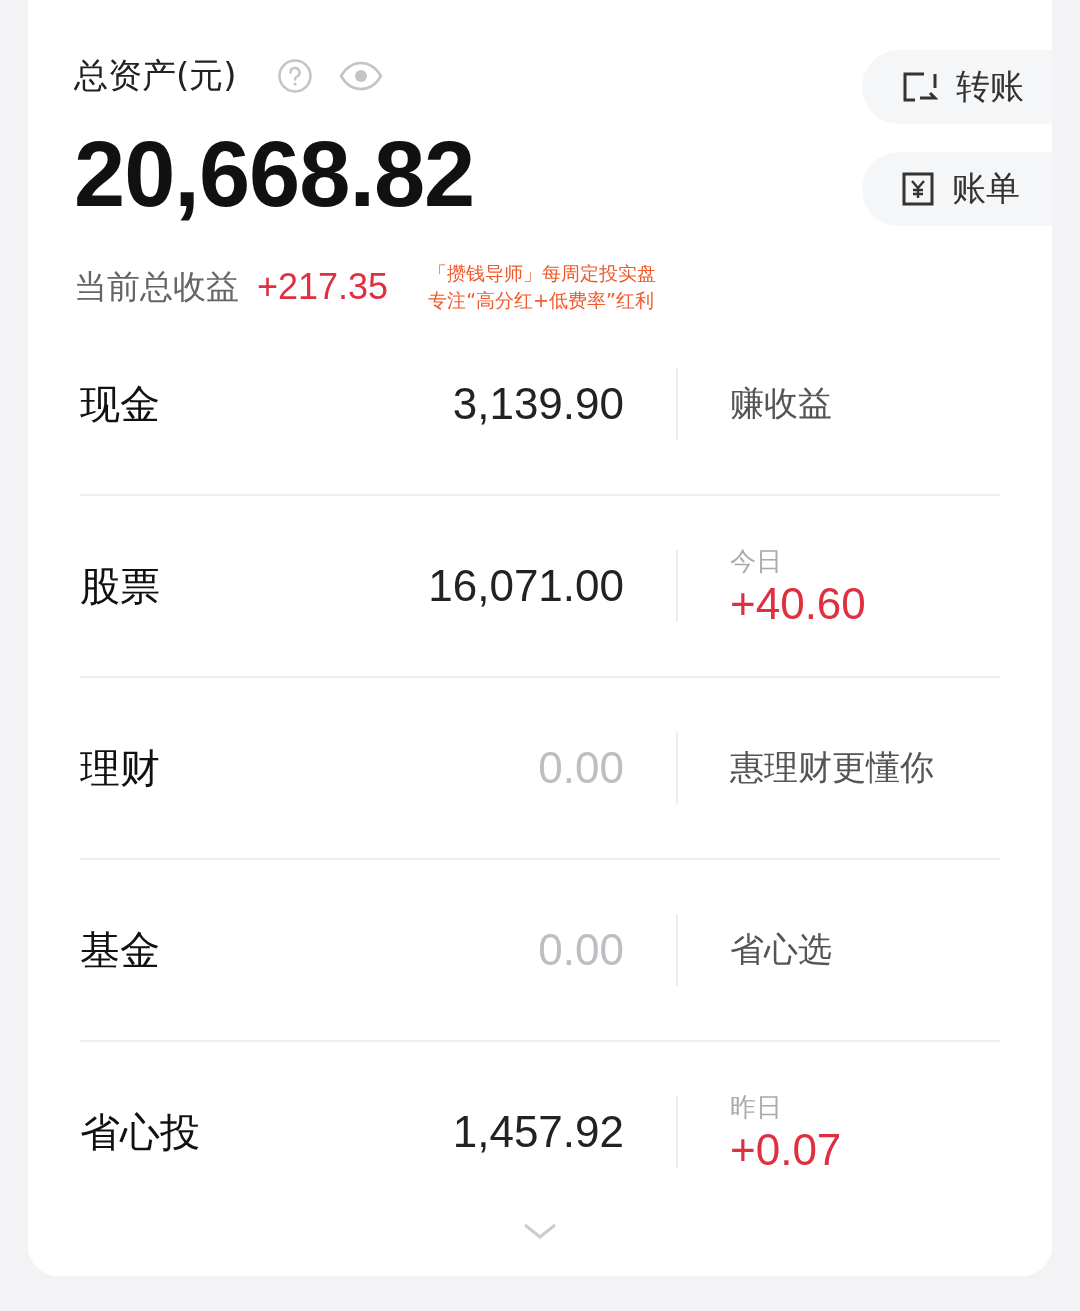  Describe the element at coordinates (781, 950) in the screenshot. I see `promo-link: 省心选` at that location.